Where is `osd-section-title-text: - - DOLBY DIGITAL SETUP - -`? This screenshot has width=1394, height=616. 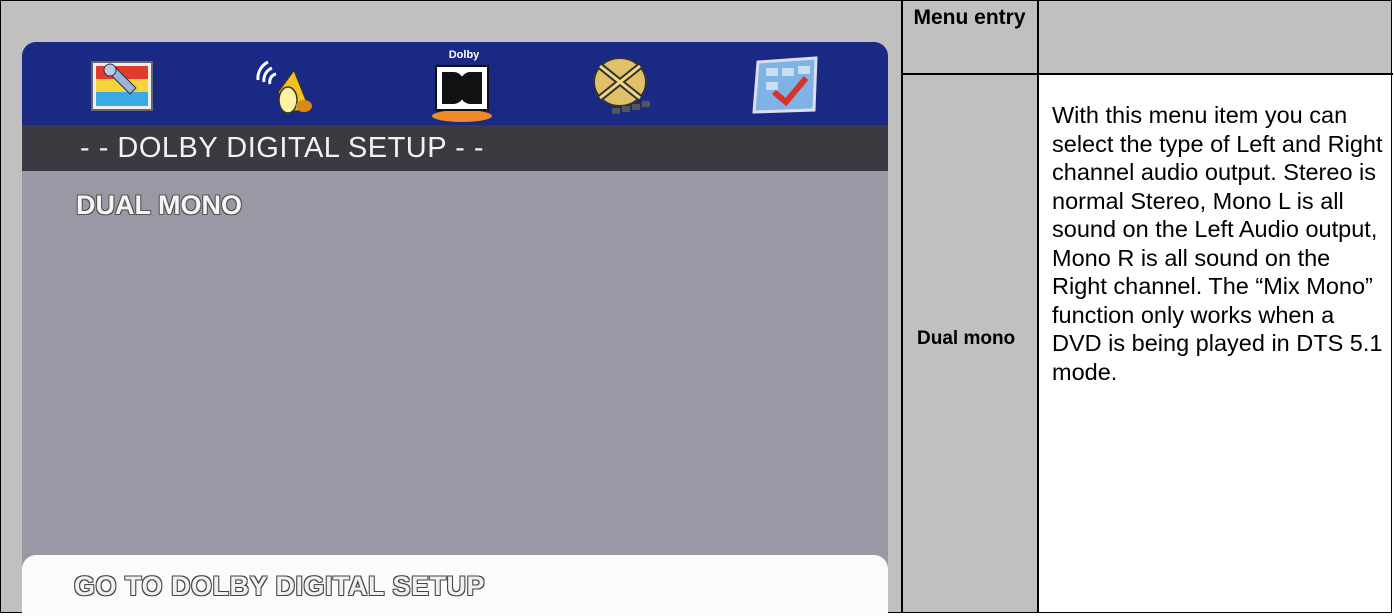
osd-section-title-text: - - DOLBY DIGITAL SETUP - - is located at coordinates (282, 148).